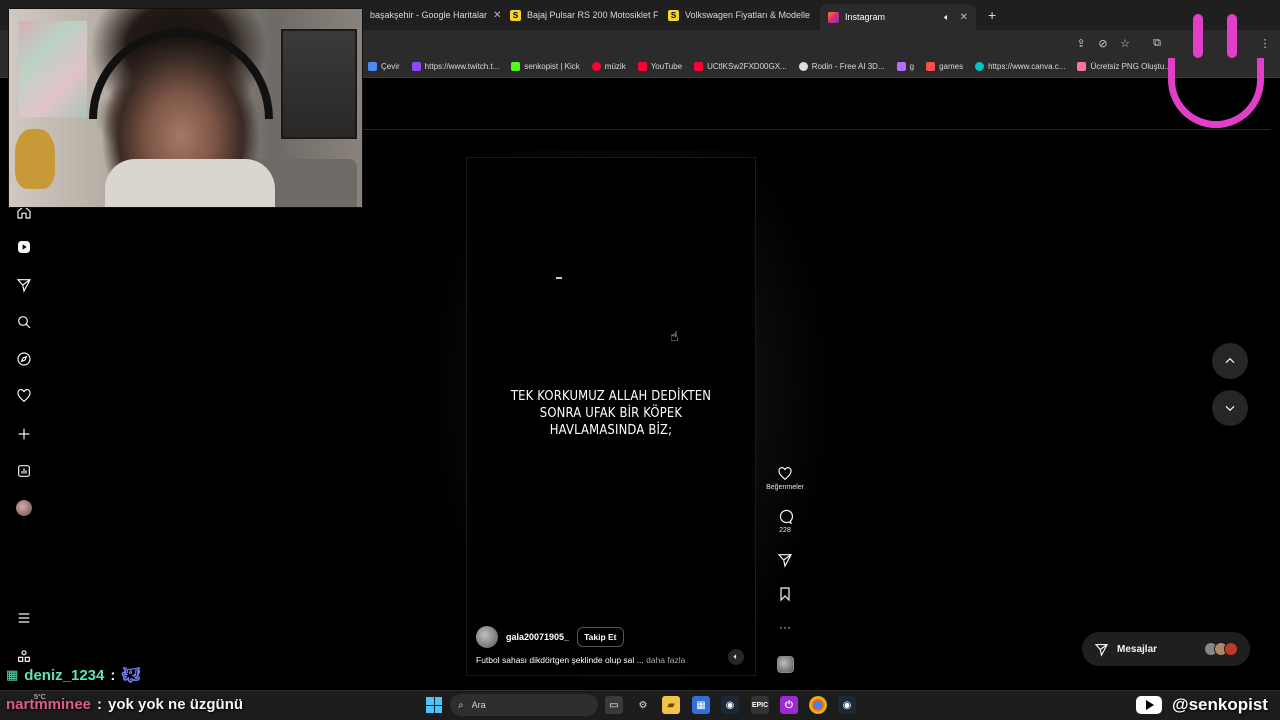 This screenshot has height=720, width=1280. Describe the element at coordinates (803, 66) in the screenshot. I see `rodin-icon` at that location.